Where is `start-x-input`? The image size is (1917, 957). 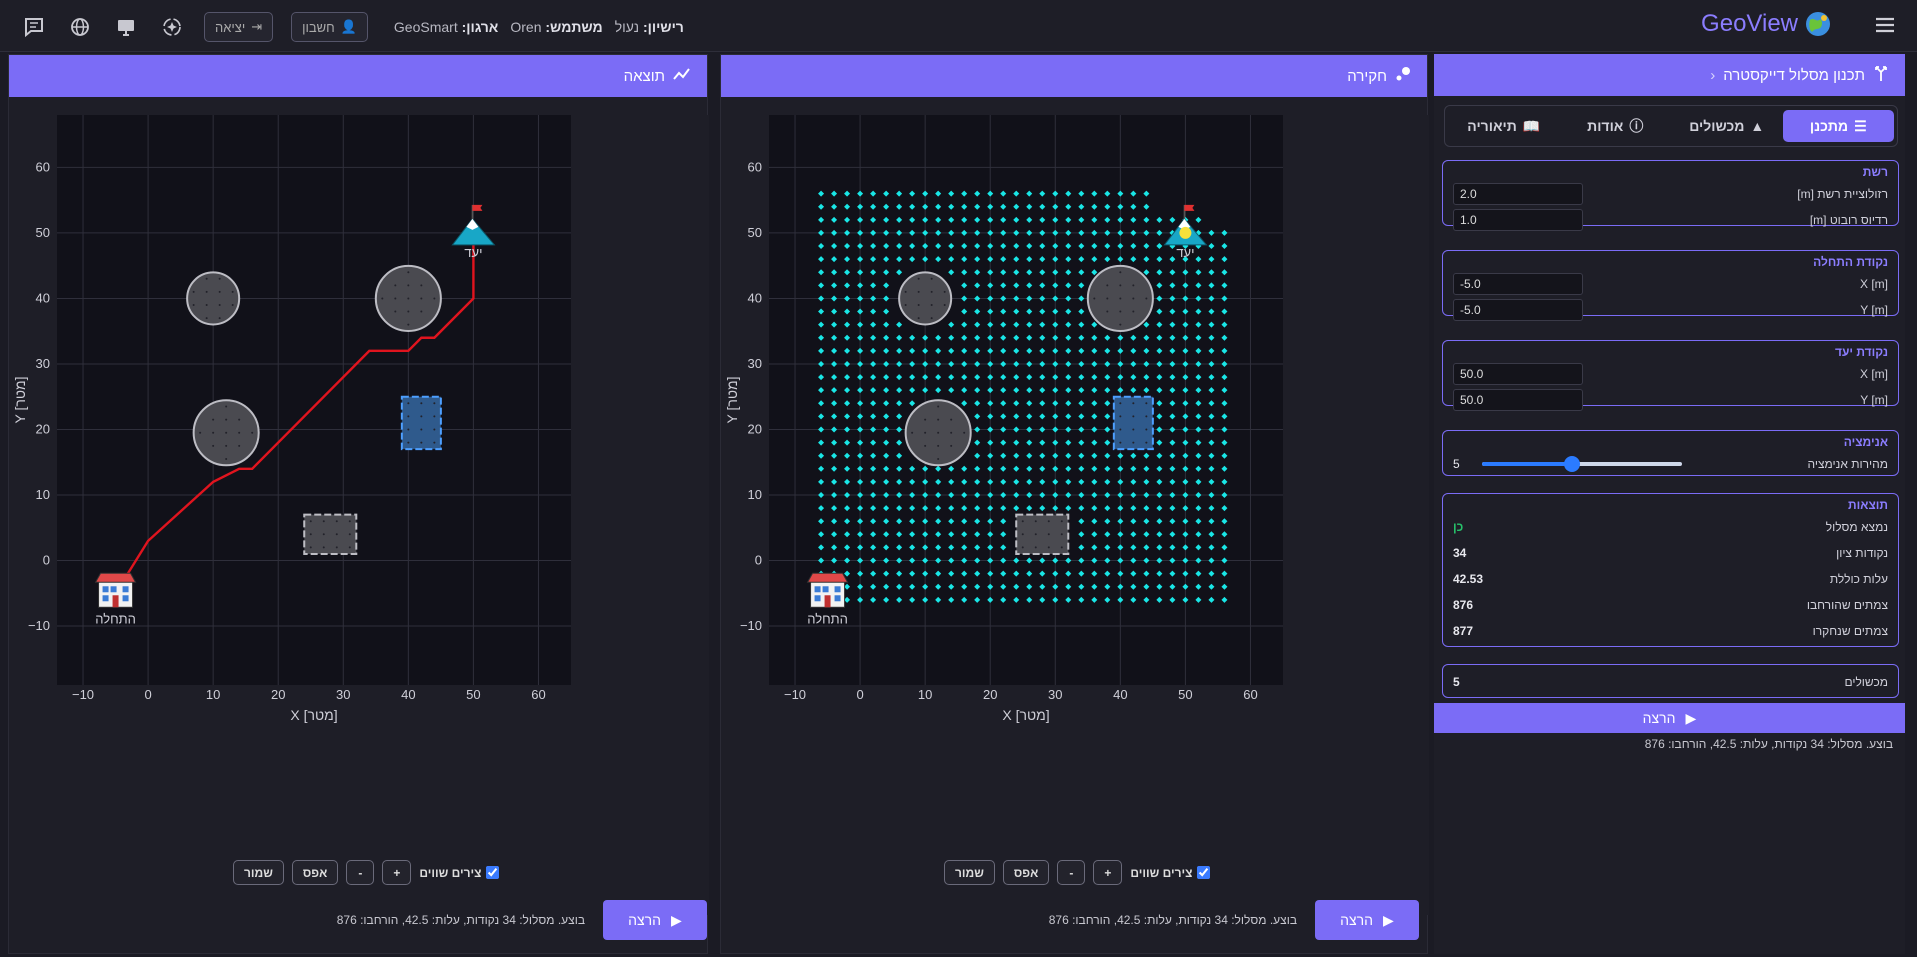 start-x-input is located at coordinates (1518, 284).